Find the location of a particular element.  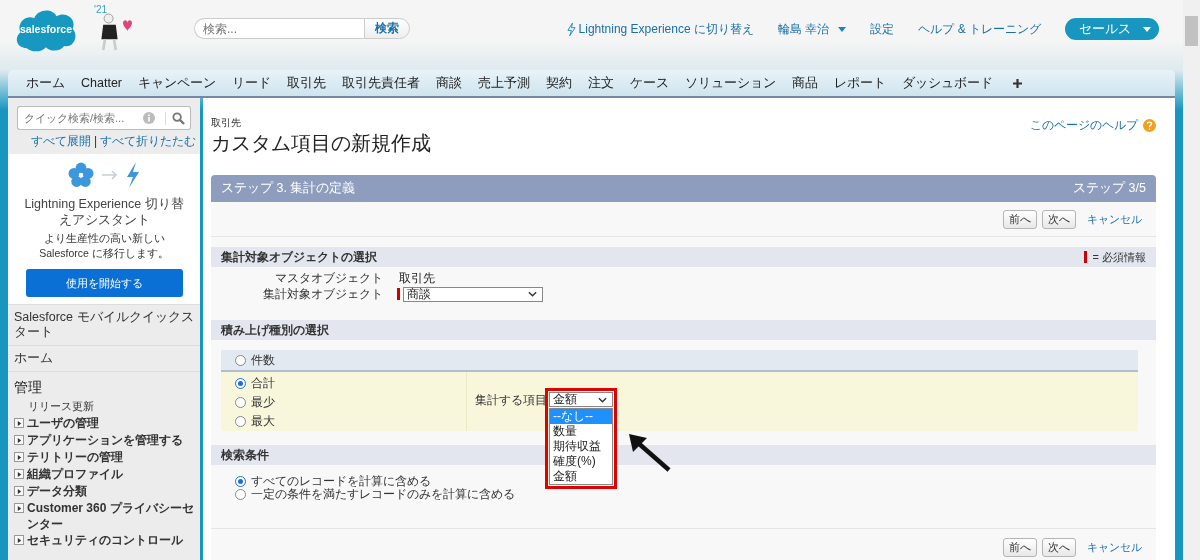

nav-tab: 商談 is located at coordinates (449, 83).